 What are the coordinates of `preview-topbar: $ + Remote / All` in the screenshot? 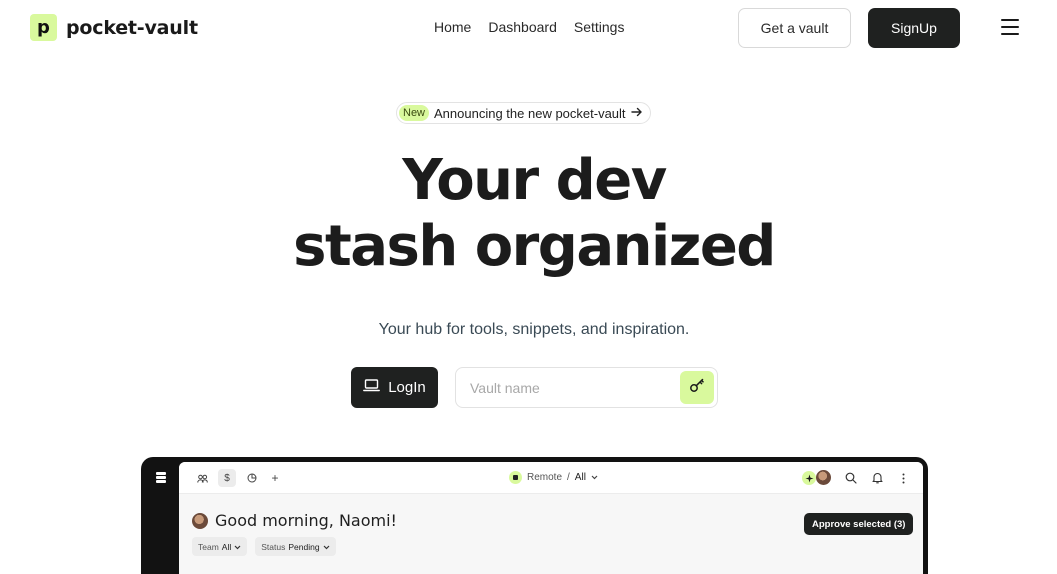 It's located at (551, 478).